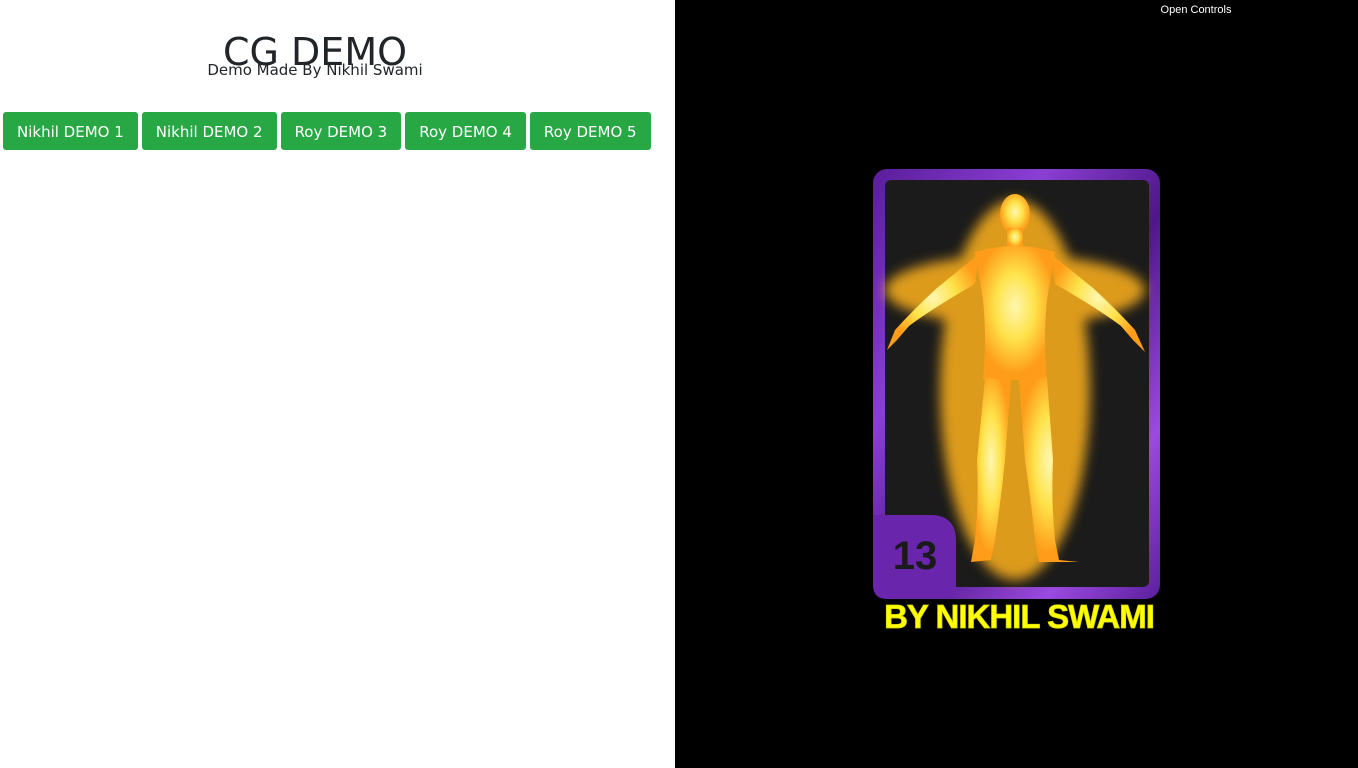 This screenshot has height=768, width=1358. What do you see at coordinates (915, 556) in the screenshot?
I see `card-number: 13` at bounding box center [915, 556].